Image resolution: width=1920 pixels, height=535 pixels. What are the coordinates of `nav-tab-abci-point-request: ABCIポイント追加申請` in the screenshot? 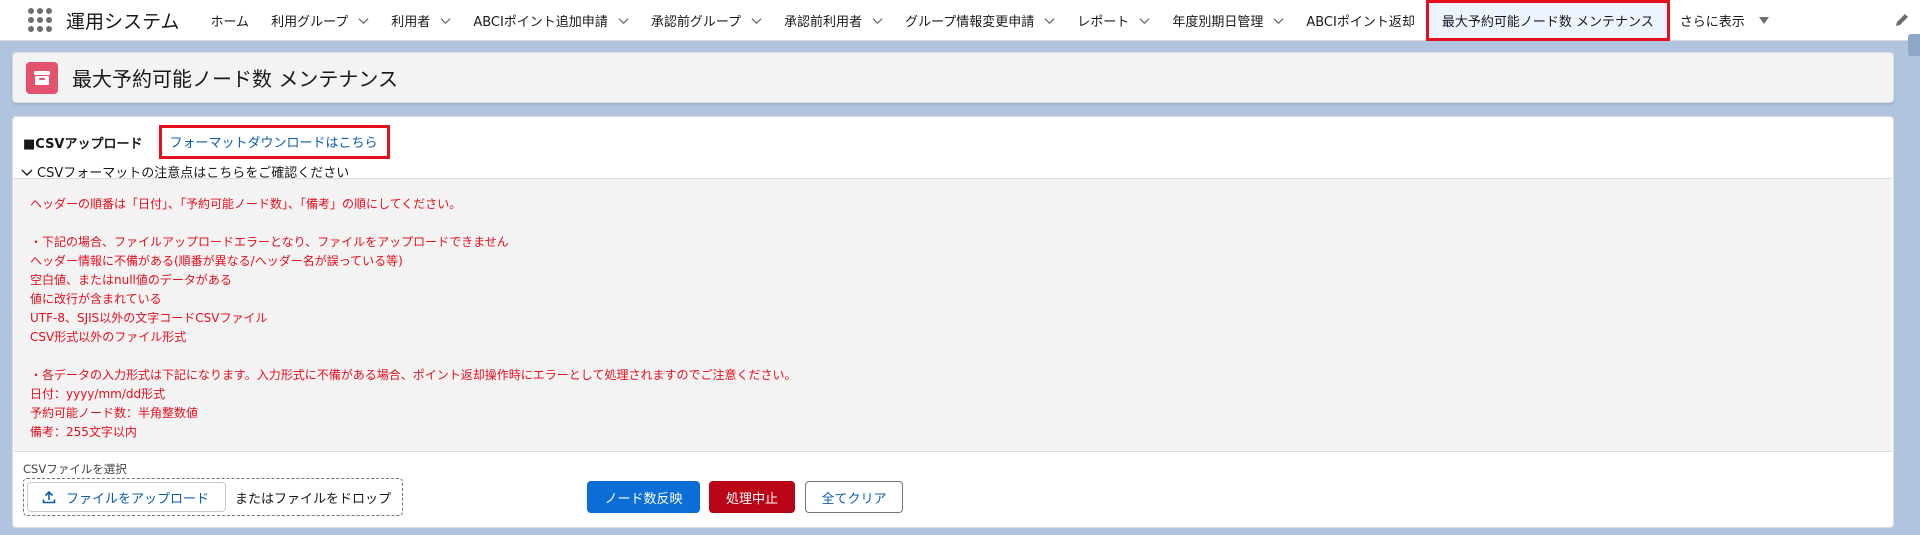 It's located at (551, 20).